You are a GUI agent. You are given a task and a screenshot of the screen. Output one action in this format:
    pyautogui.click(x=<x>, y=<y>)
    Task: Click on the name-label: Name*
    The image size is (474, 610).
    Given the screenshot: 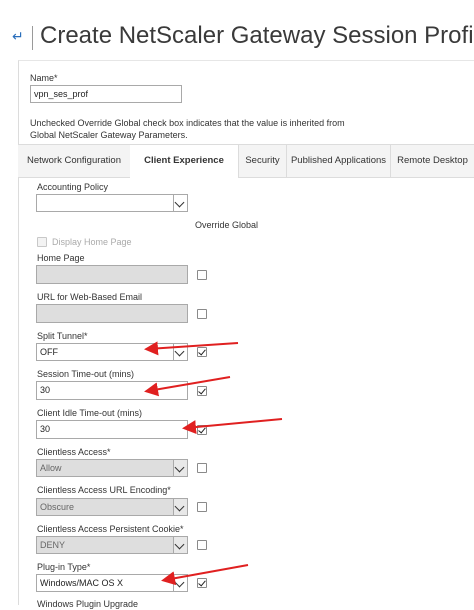 What is the action you would take?
    pyautogui.click(x=44, y=78)
    